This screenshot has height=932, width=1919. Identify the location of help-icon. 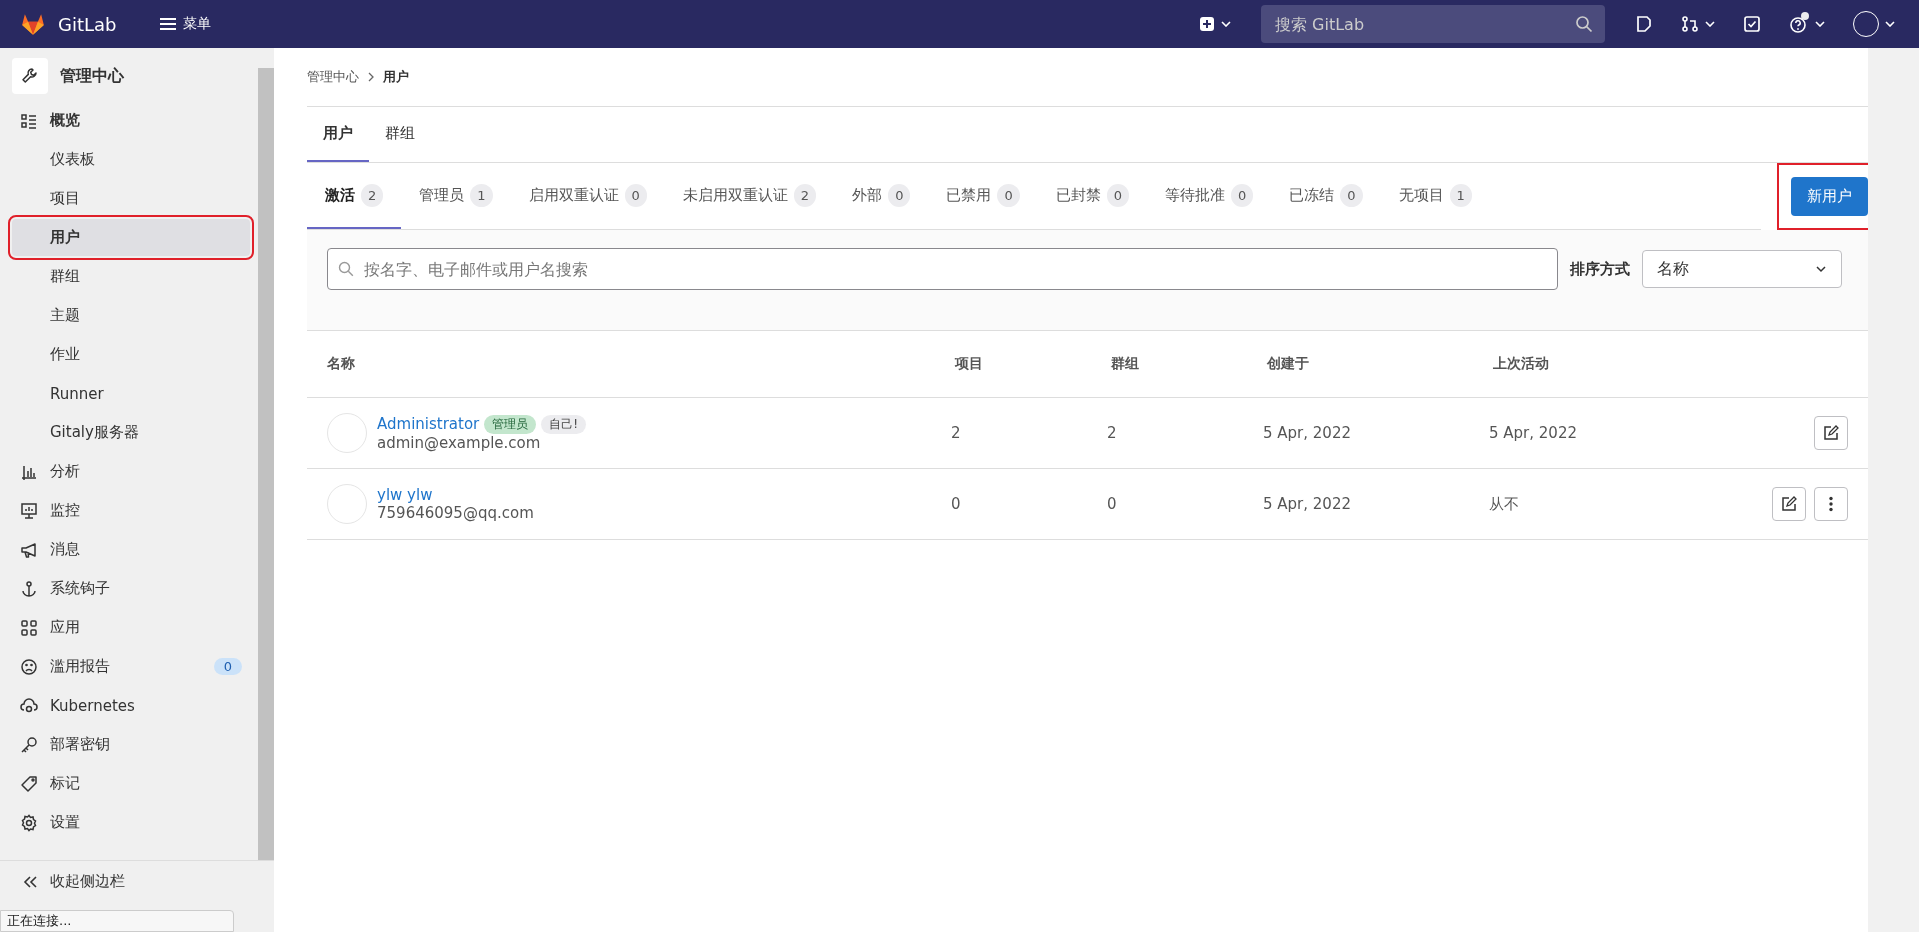
(1799, 24).